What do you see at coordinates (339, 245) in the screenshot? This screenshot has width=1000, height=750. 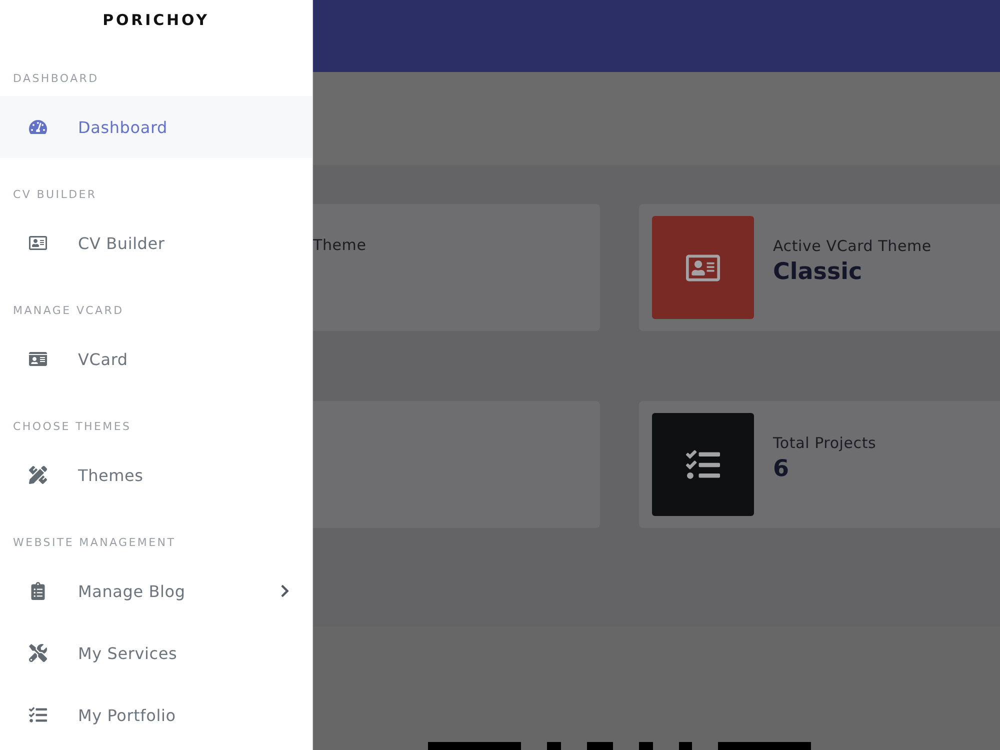 I see `card-label: Theme` at bounding box center [339, 245].